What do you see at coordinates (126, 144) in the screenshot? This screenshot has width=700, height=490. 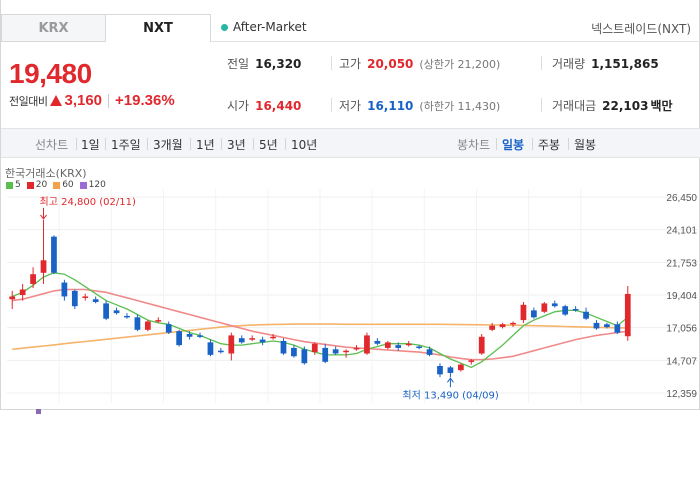 I see `period-1w-button: 1주일` at bounding box center [126, 144].